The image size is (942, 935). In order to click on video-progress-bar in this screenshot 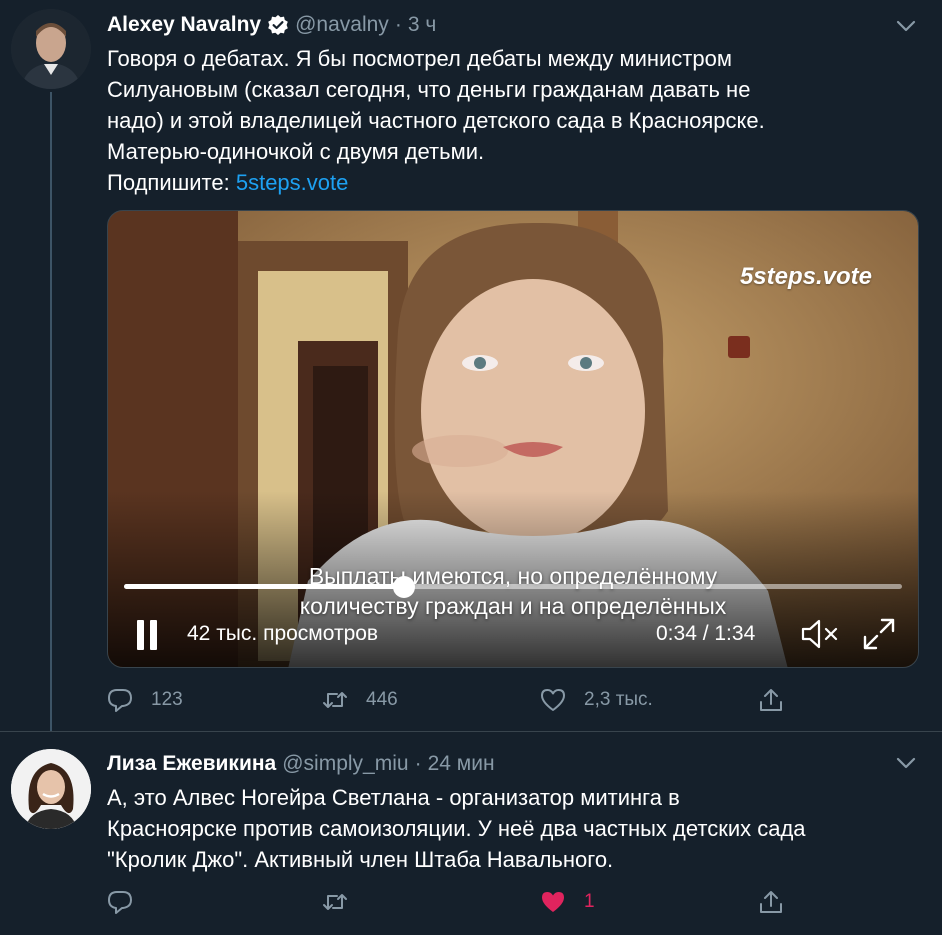, I will do `click(513, 587)`.